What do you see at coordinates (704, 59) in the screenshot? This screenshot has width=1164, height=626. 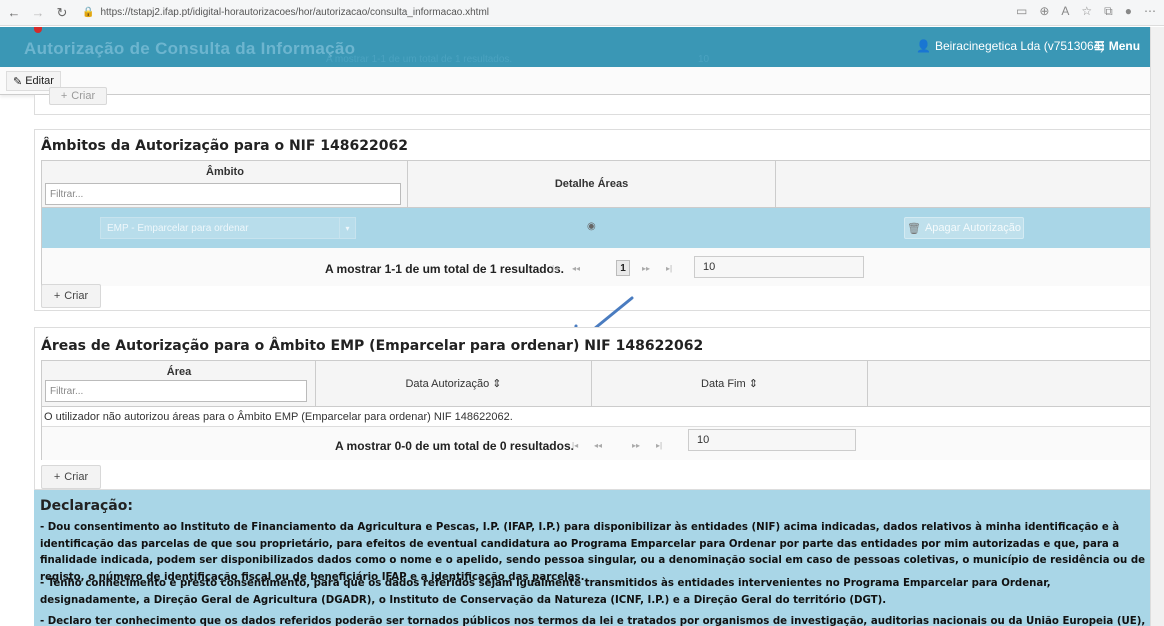 I see `ghost-rows-text: 10` at bounding box center [704, 59].